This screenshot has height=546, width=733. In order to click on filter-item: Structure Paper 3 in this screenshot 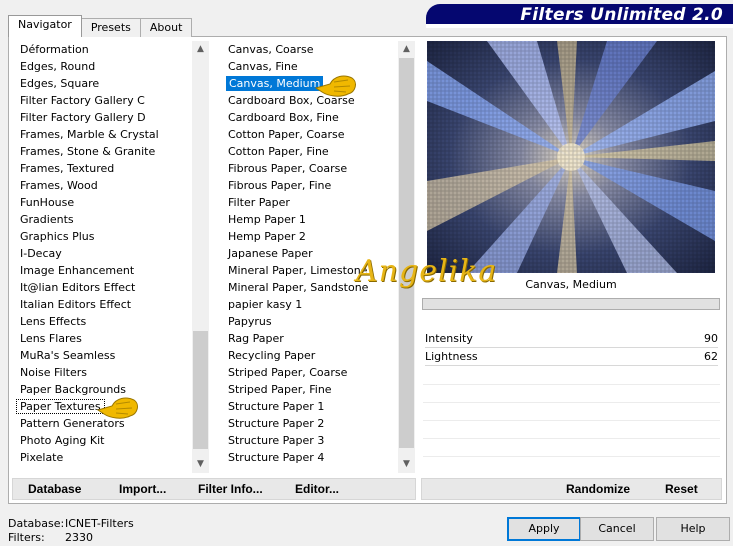, I will do `click(311, 440)`.